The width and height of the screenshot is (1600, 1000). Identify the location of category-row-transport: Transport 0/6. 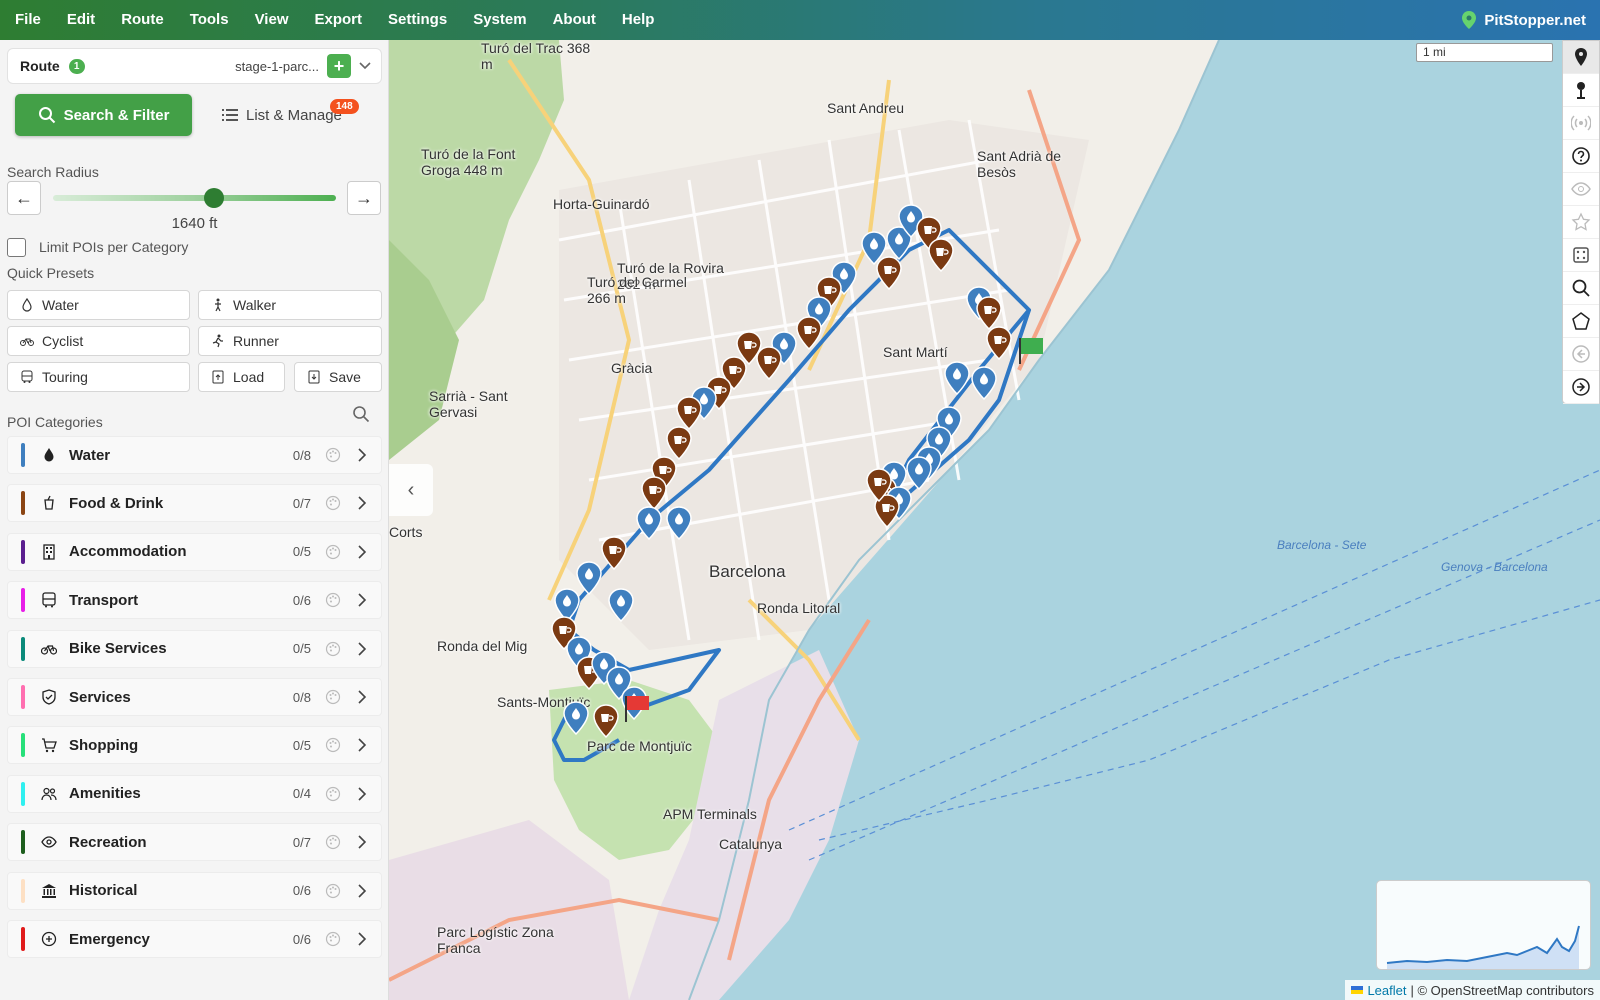
(194, 600).